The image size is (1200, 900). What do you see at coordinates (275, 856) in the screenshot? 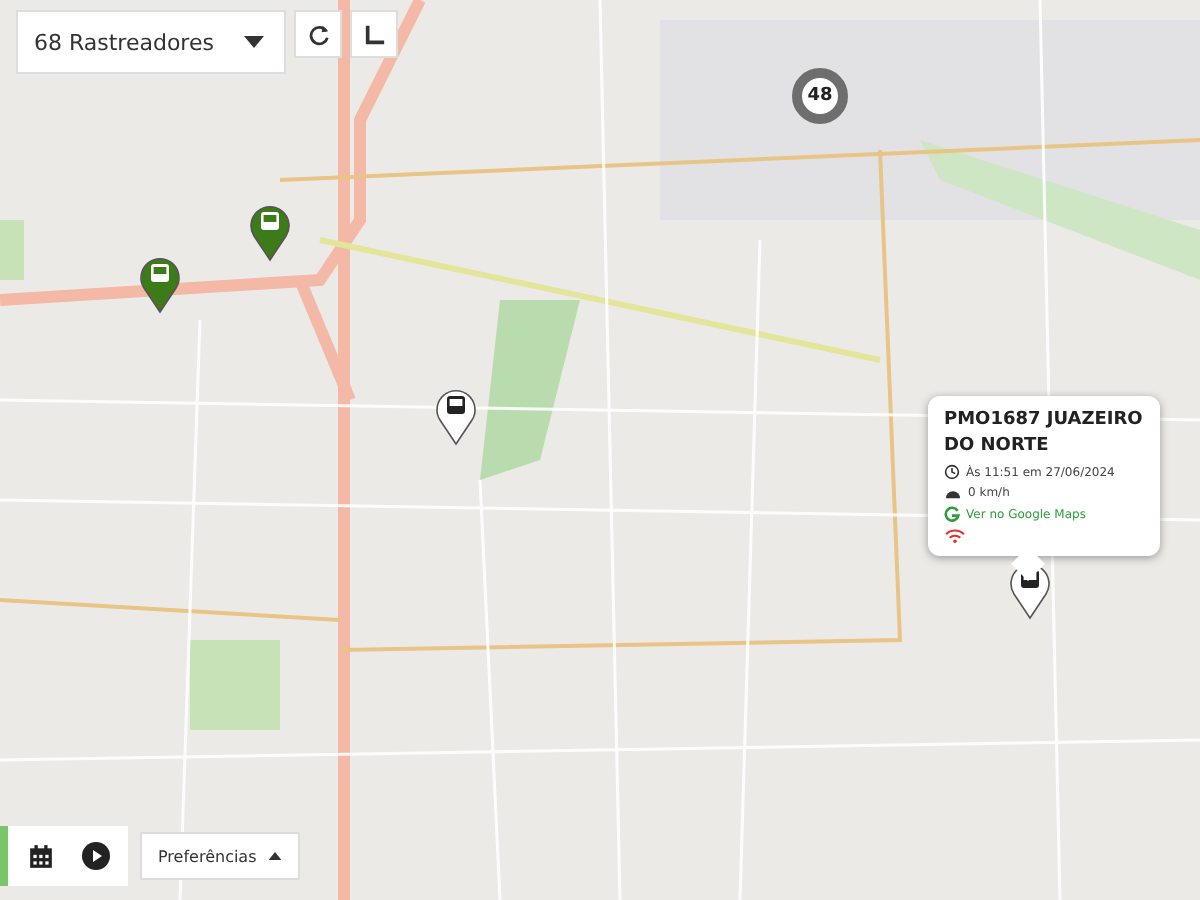
I see `caret-up-icon` at bounding box center [275, 856].